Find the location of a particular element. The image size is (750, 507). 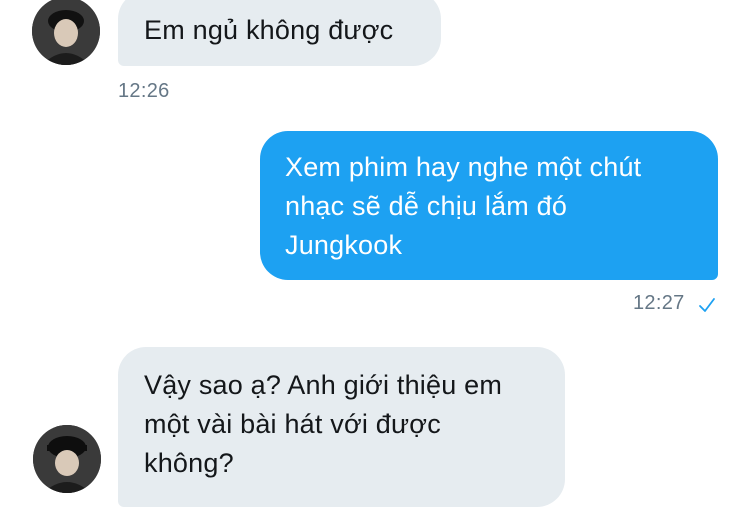

message-text-line: Jungkook is located at coordinates (344, 245).